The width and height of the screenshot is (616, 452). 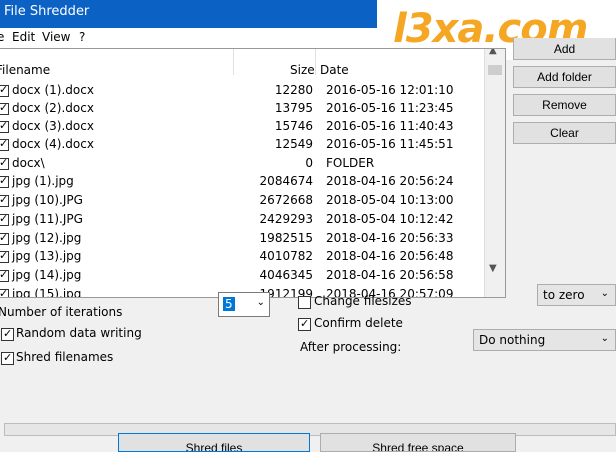 I want to click on file-date: 2018-04-16 20:56:24, so click(x=390, y=181).